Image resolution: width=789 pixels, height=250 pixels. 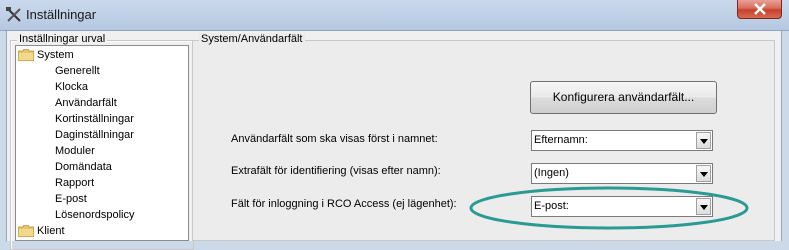 I want to click on tree-item-label: Klocka, so click(x=72, y=87).